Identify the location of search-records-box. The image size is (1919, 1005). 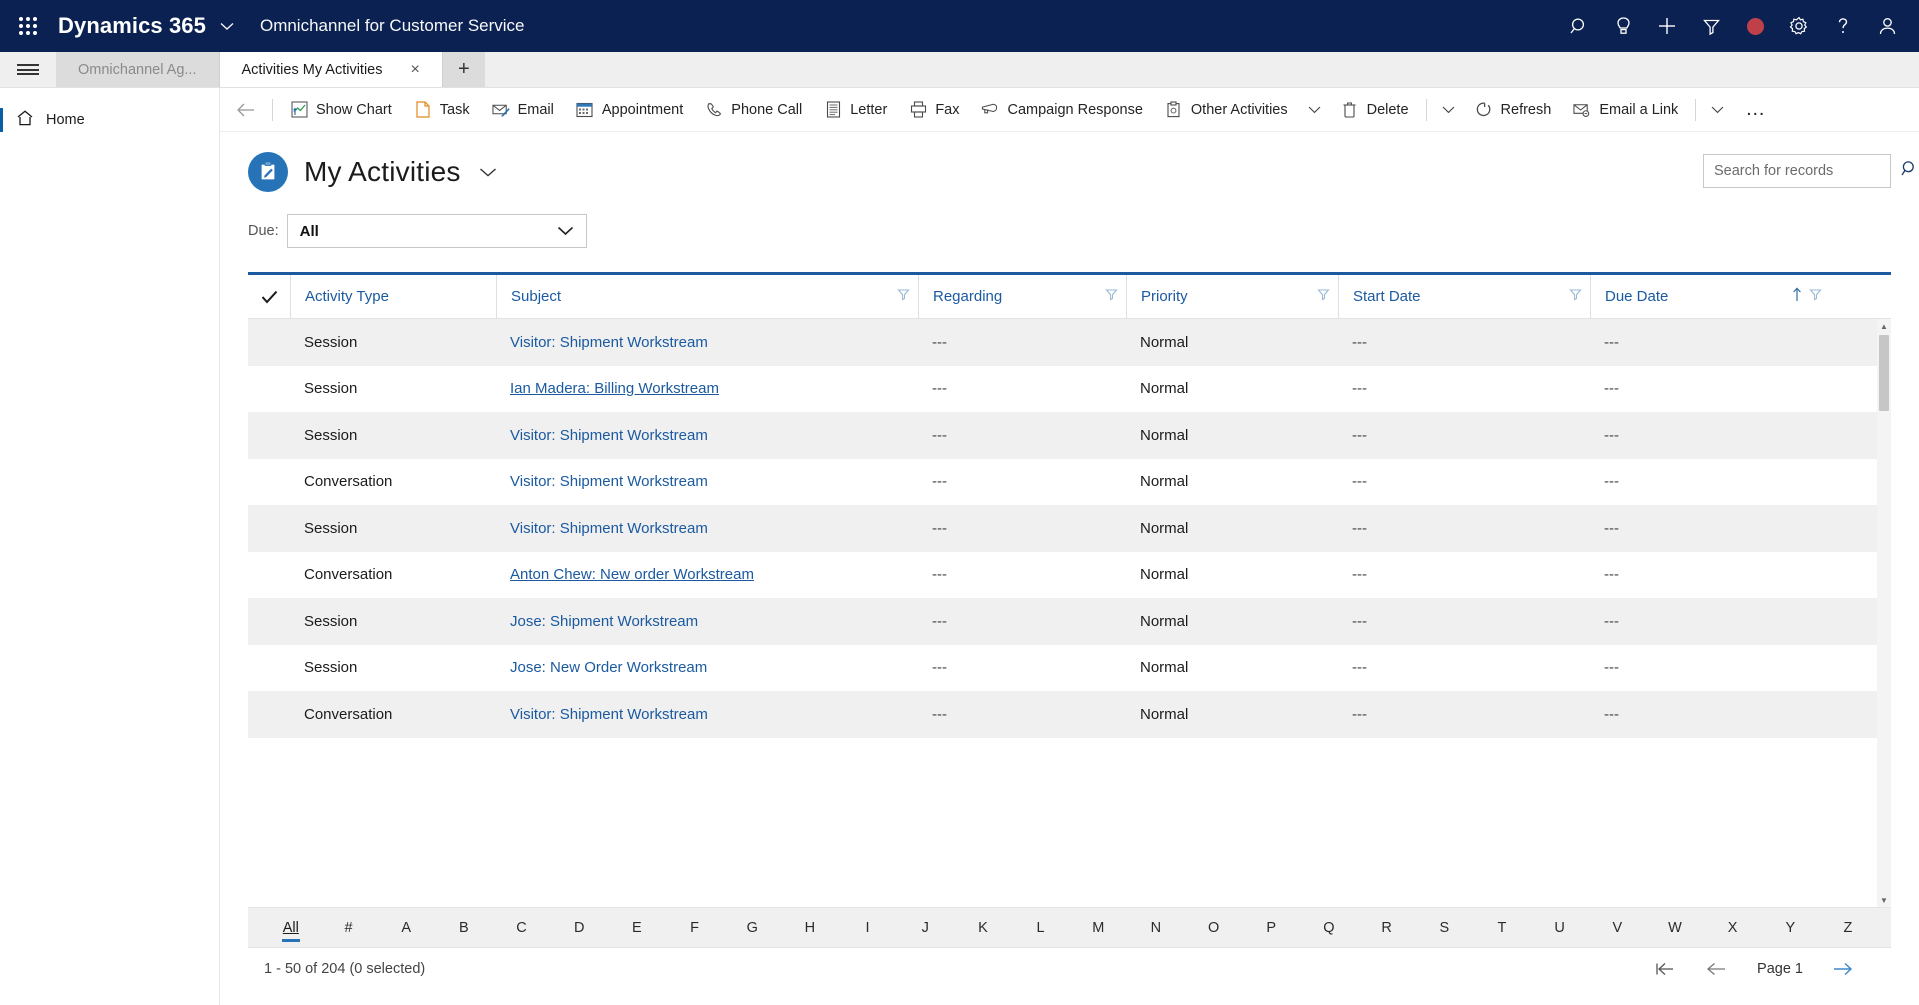
(1808, 171).